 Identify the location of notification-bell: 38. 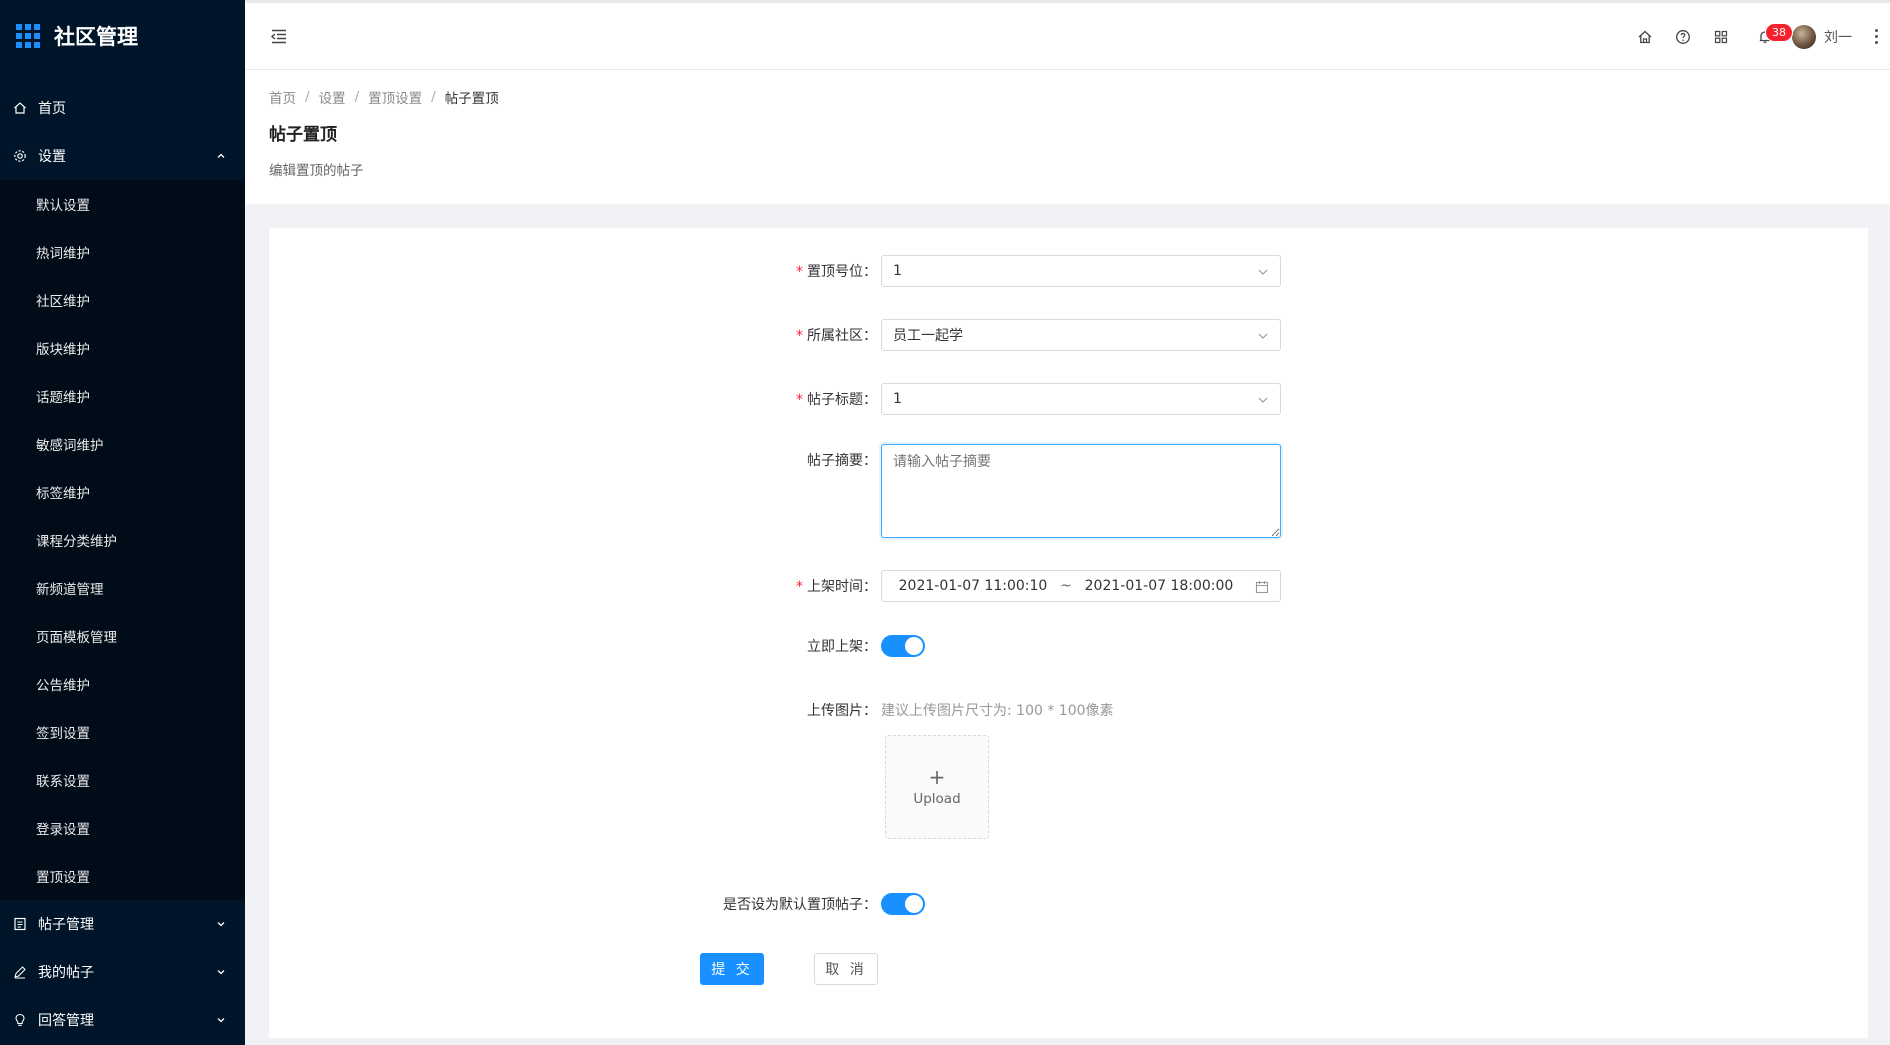
(1769, 37).